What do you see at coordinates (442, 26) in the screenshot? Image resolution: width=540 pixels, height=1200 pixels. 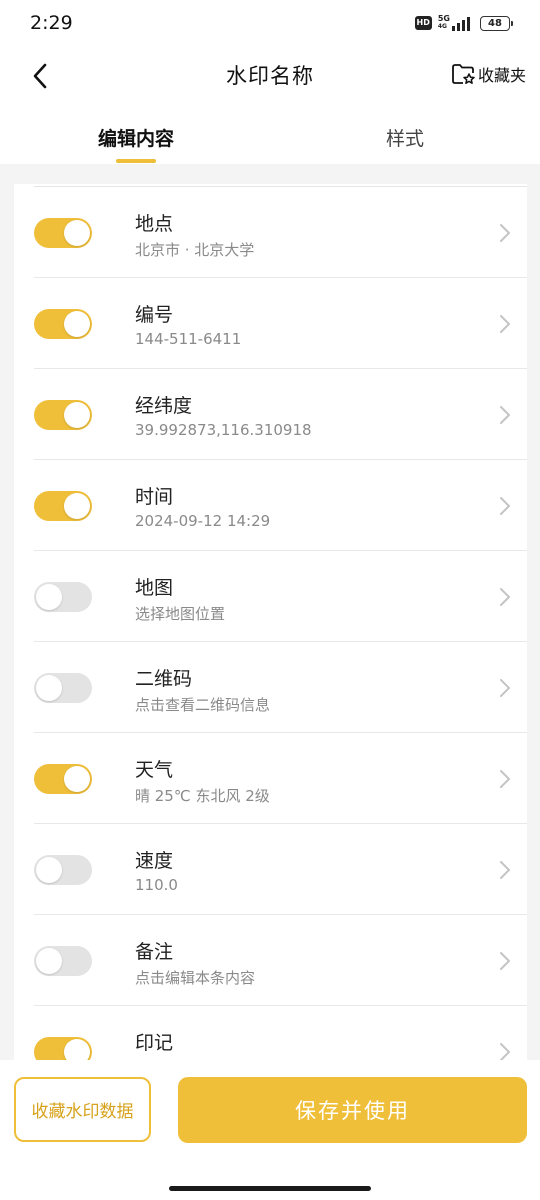 I see `network-sub-label: 4G` at bounding box center [442, 26].